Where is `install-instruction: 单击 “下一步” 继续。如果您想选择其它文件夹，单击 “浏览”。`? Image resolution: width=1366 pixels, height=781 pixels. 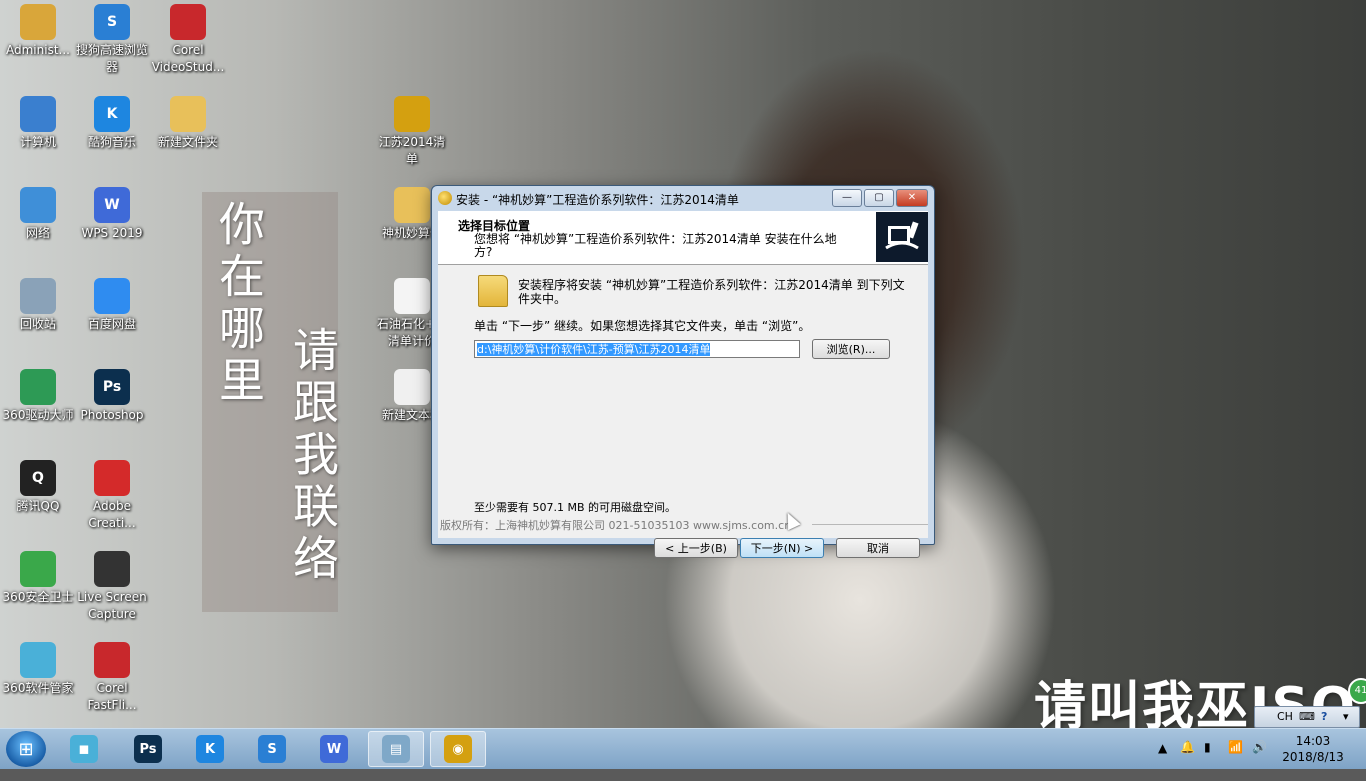 install-instruction: 单击 “下一步” 继续。如果您想选择其它文件夹，单击 “浏览”。 is located at coordinates (642, 326).